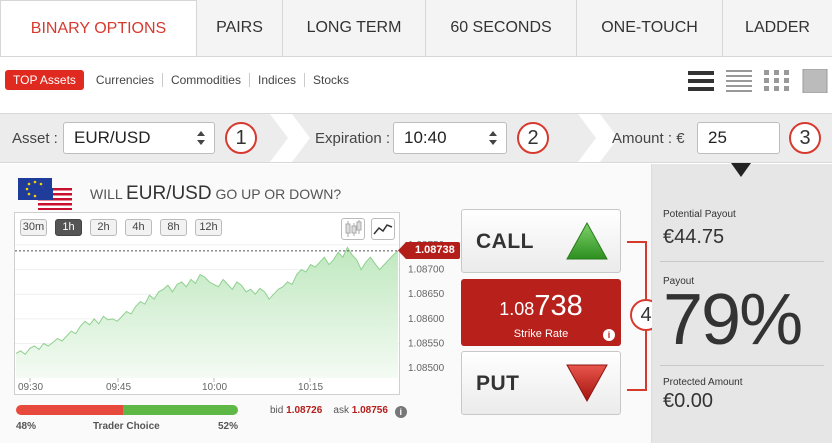 The height and width of the screenshot is (443, 832). What do you see at coordinates (699, 214) in the screenshot?
I see `potential-payout-label: Potential Payout` at bounding box center [699, 214].